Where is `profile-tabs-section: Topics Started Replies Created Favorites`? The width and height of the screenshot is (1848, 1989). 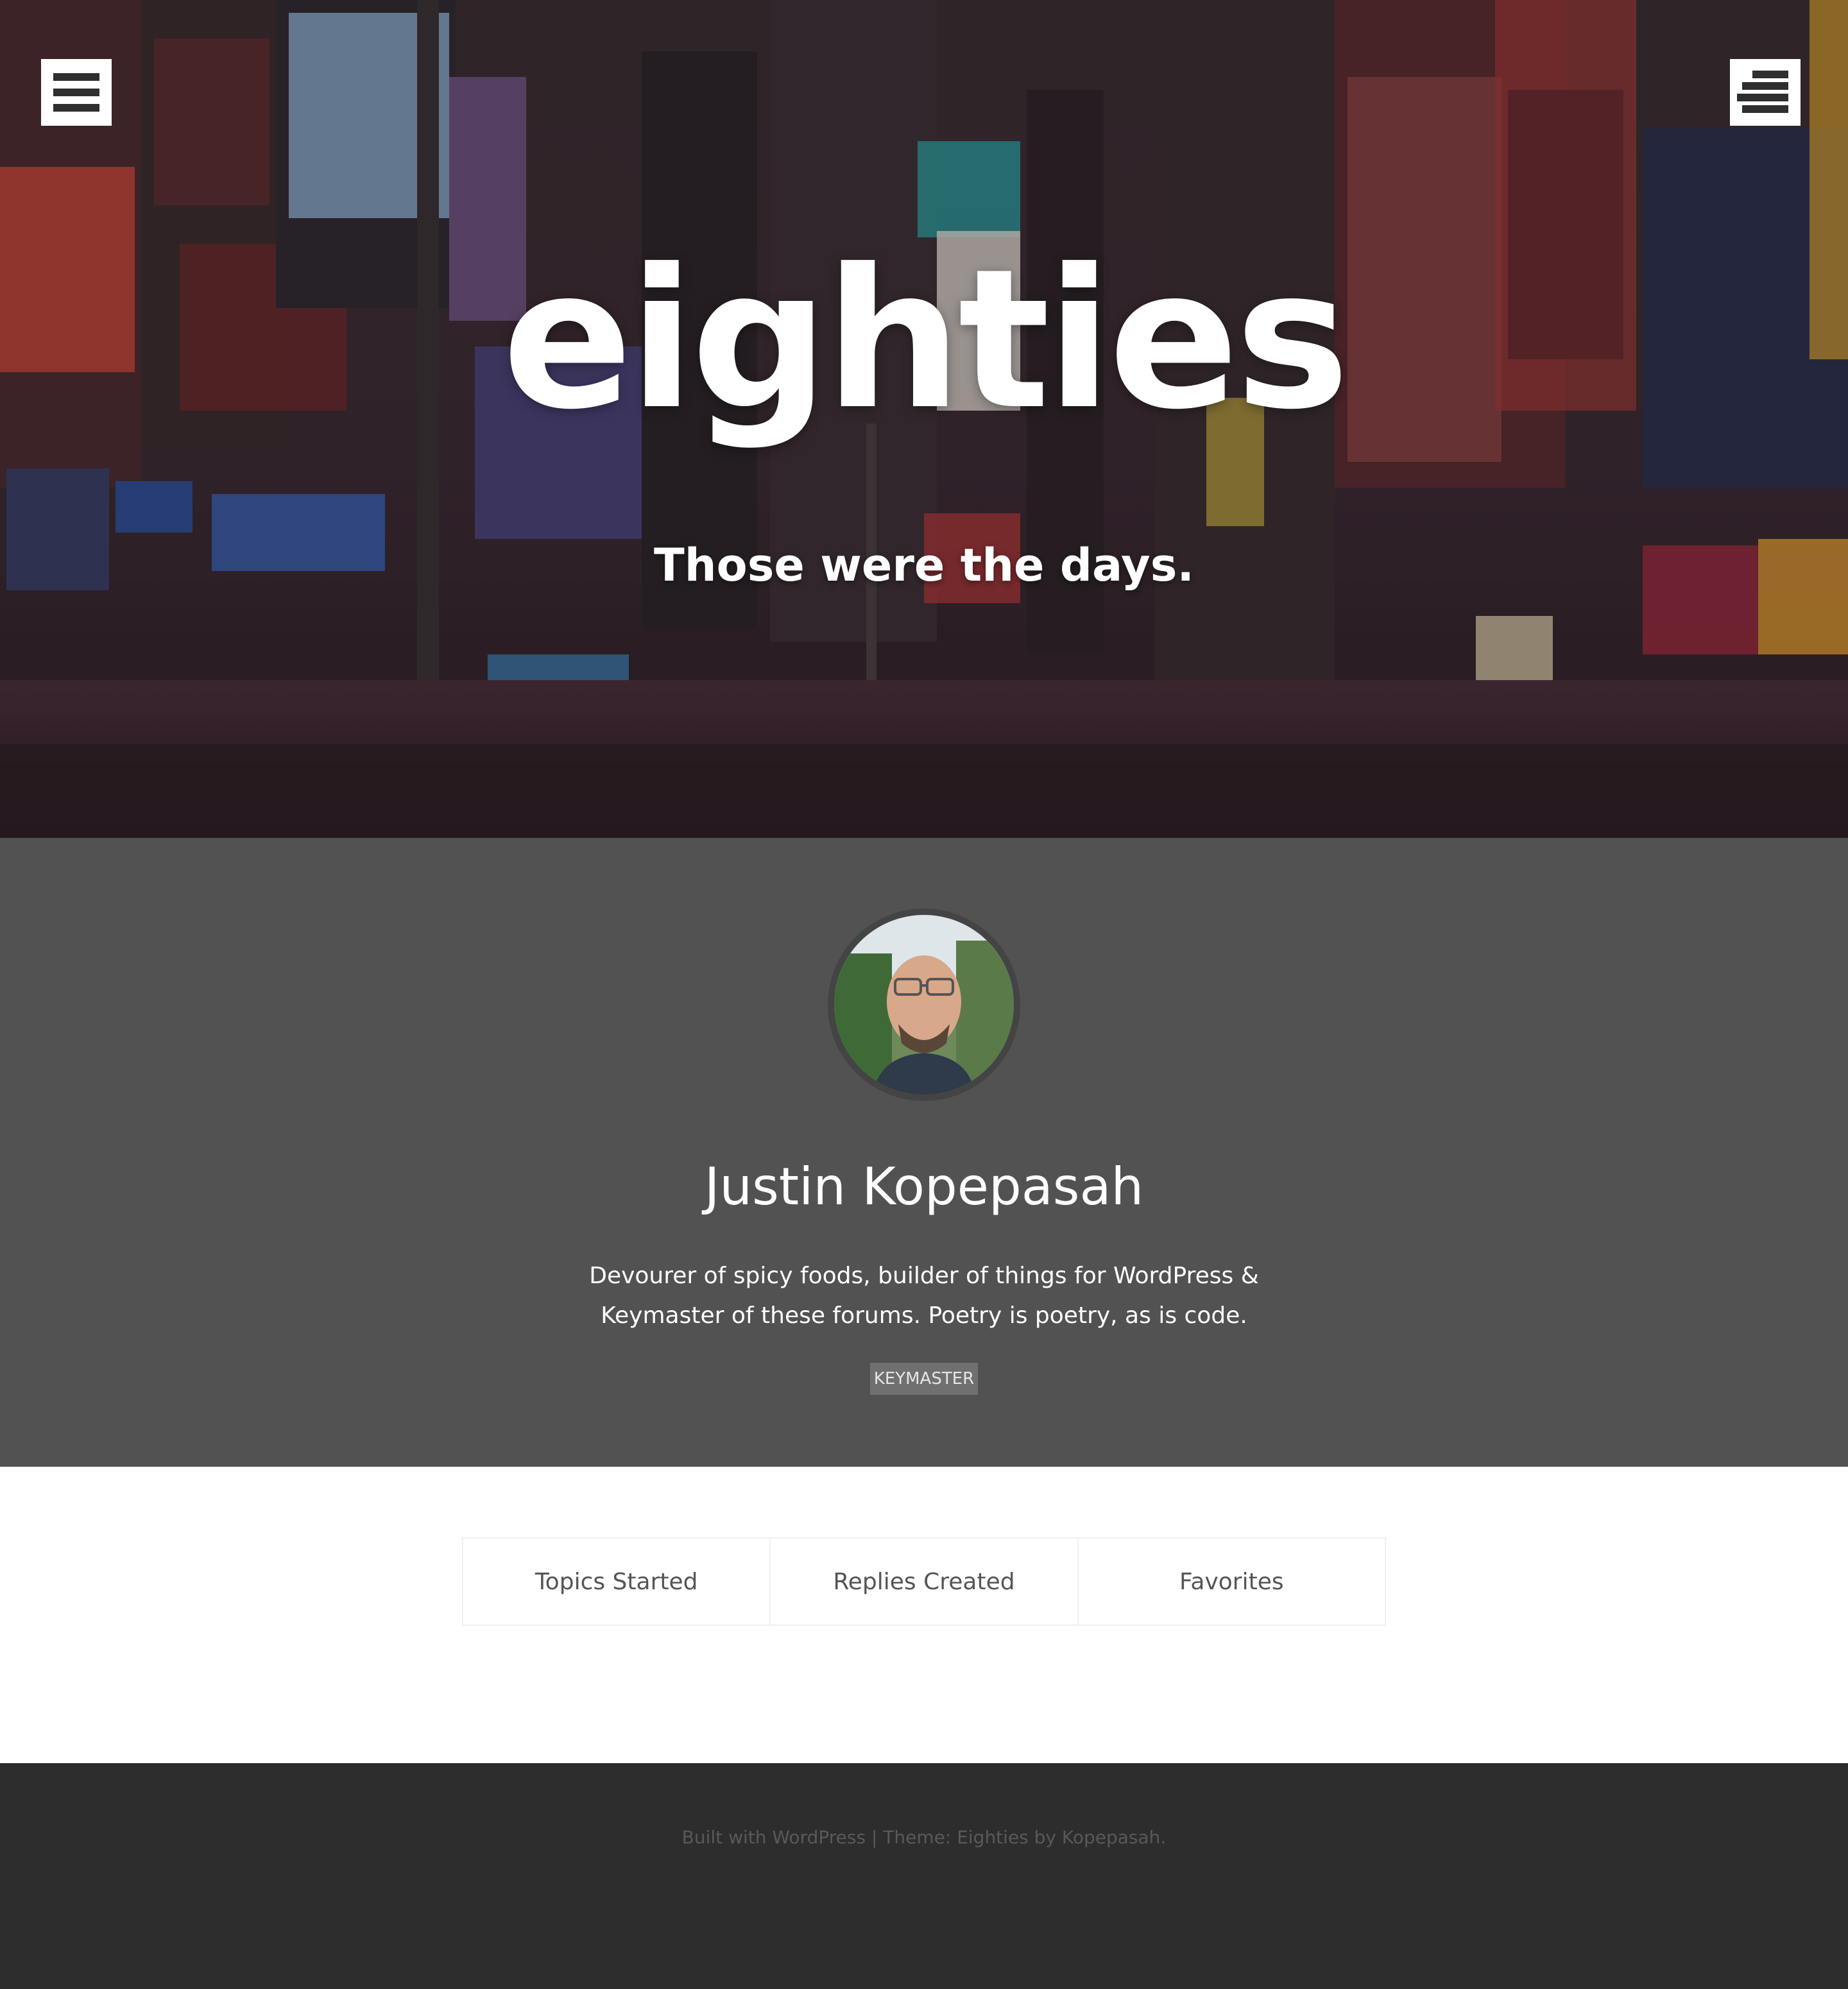
profile-tabs-section: Topics Started Replies Created Favorites is located at coordinates (924, 1615).